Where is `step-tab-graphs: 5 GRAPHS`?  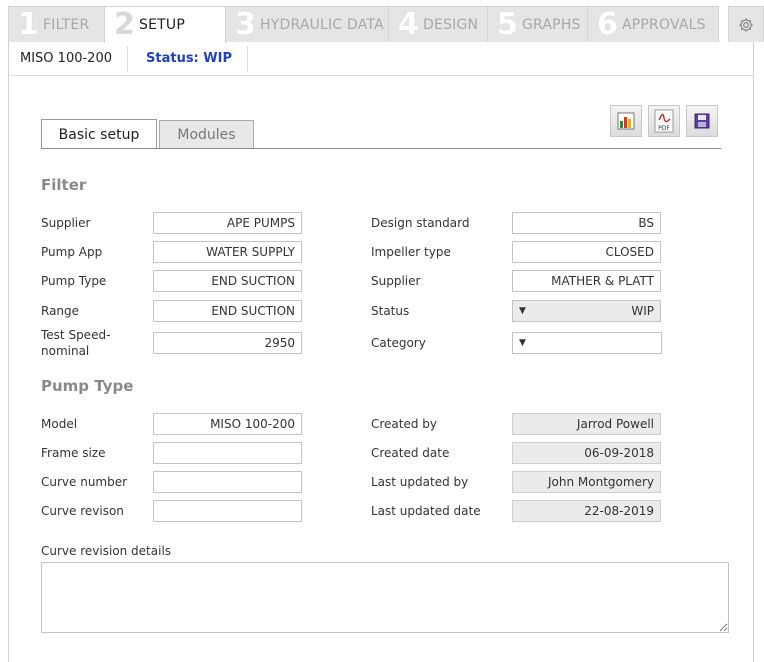 step-tab-graphs: 5 GRAPHS is located at coordinates (537, 24).